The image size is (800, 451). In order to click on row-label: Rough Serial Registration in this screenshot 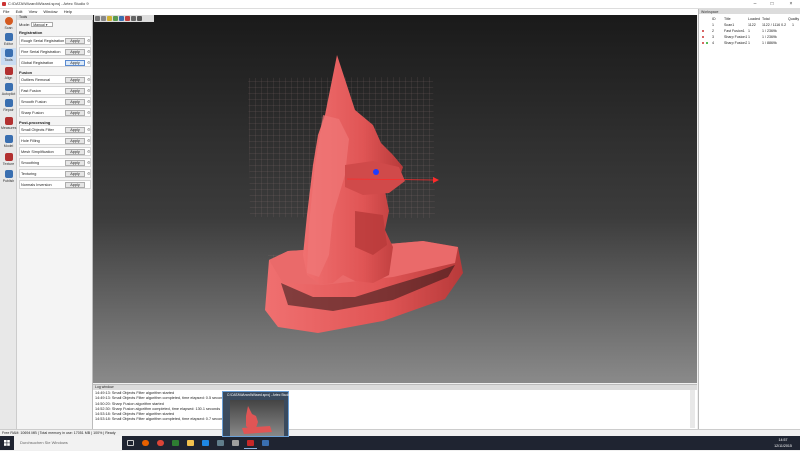, I will do `click(43, 41)`.